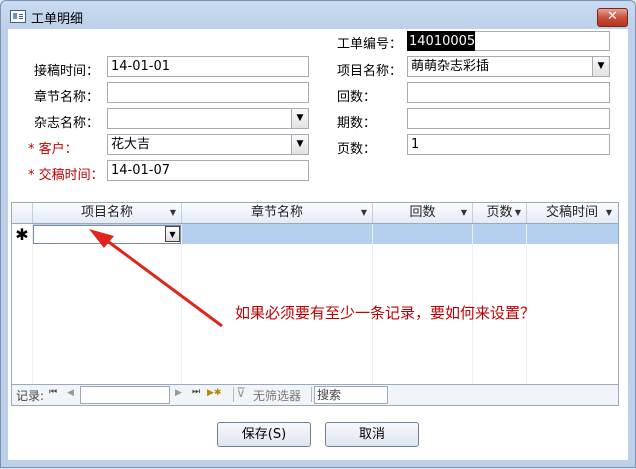  What do you see at coordinates (70, 393) in the screenshot?
I see `prev-record-button: ◀` at bounding box center [70, 393].